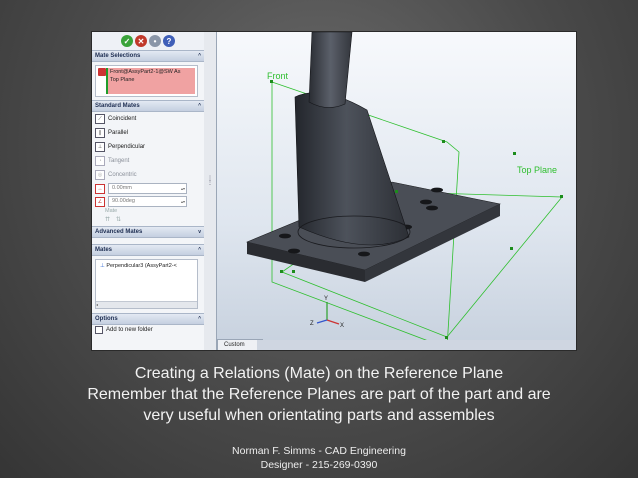 The image size is (638, 478). I want to click on triad-y-label: Y, so click(326, 299).